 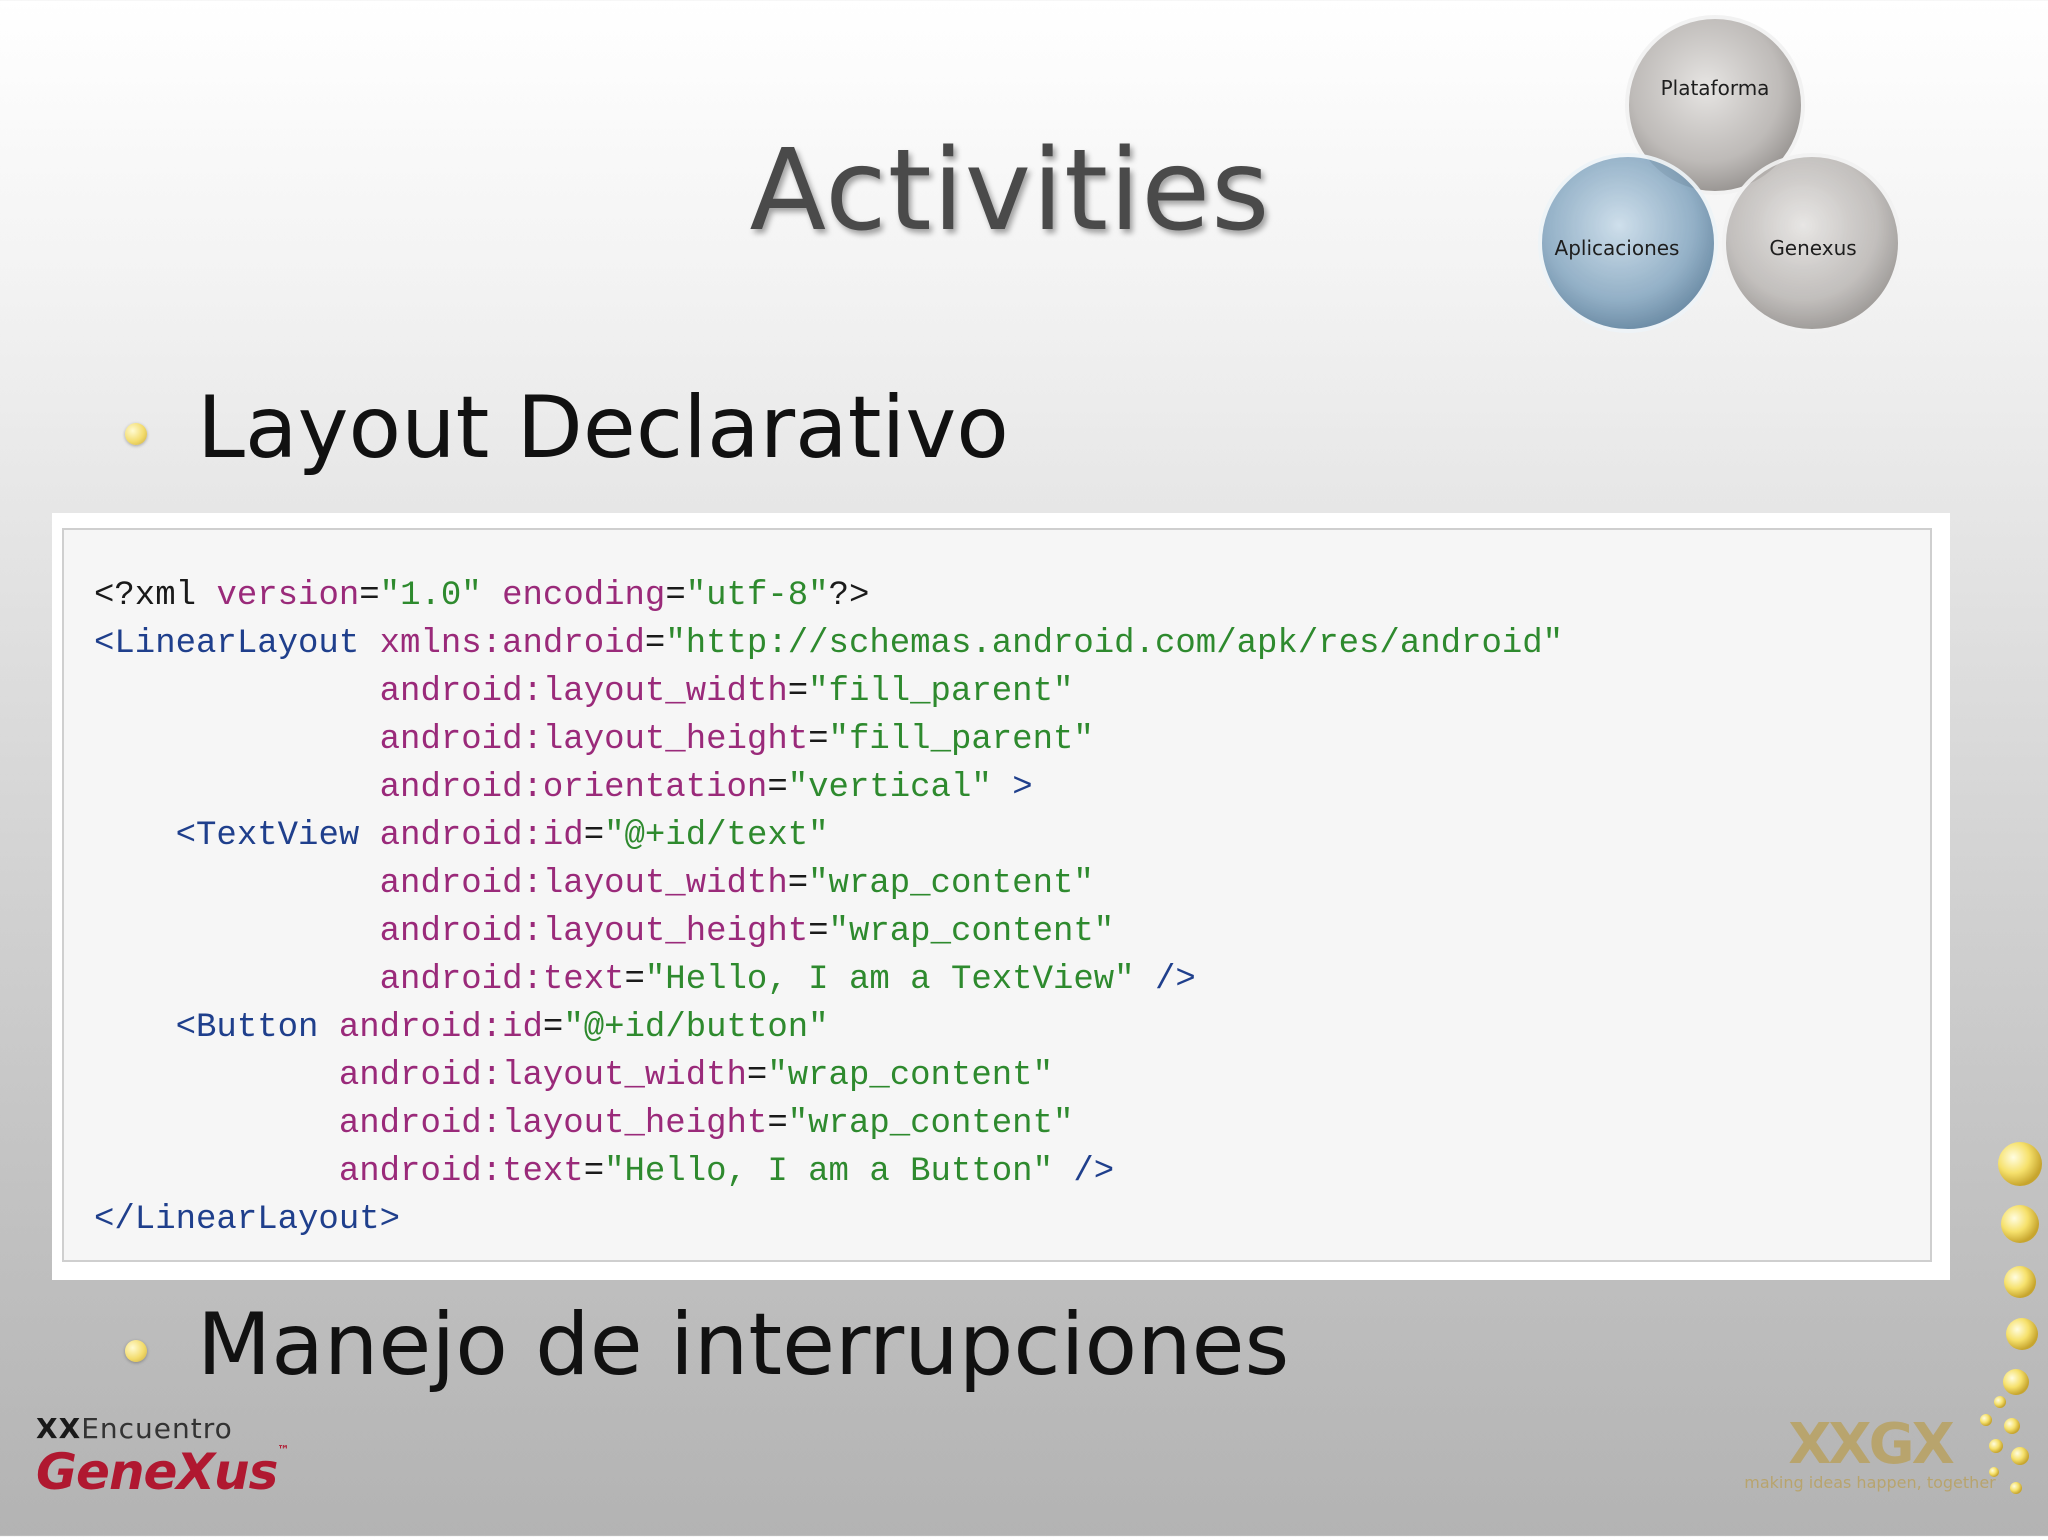 I want to click on code-line: android:layout_width="fill_parent", so click(x=726, y=692).